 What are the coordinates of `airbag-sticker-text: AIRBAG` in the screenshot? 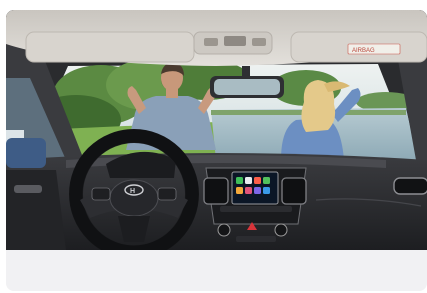 It's located at (363, 51).